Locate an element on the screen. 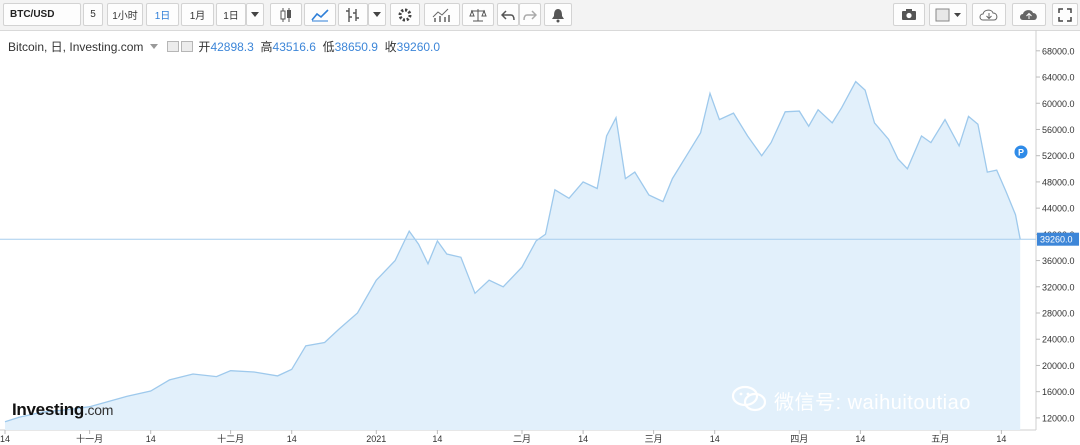 The height and width of the screenshot is (445, 1080). candlestick-icon is located at coordinates (285, 14).